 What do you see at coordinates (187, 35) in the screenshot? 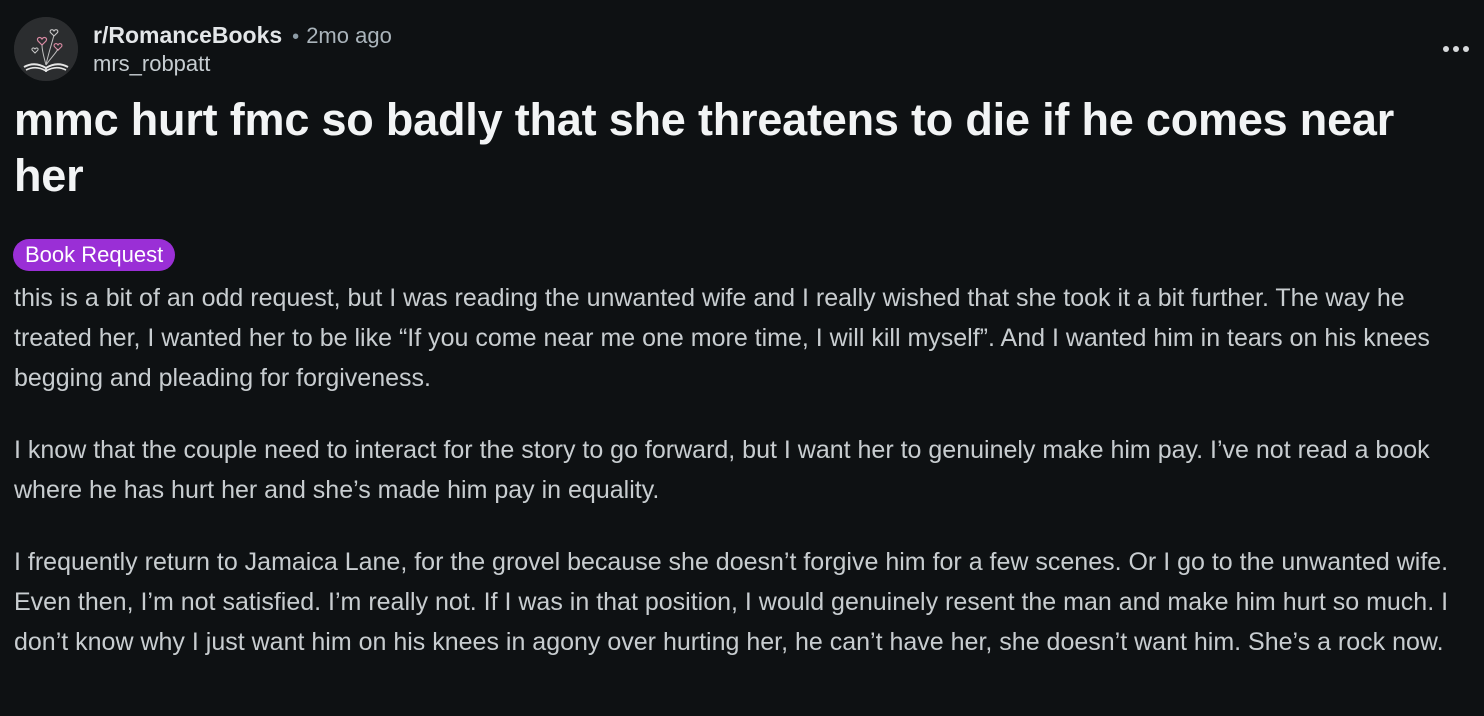
I see `subreddit-link: r/RomanceBooks` at bounding box center [187, 35].